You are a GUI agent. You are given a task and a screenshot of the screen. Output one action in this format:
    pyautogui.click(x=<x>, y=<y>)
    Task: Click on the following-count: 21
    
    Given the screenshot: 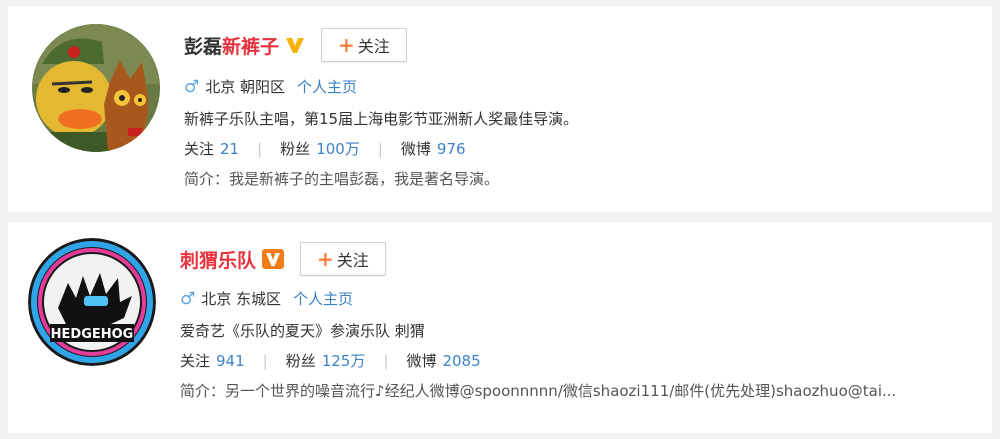 What is the action you would take?
    pyautogui.click(x=229, y=149)
    